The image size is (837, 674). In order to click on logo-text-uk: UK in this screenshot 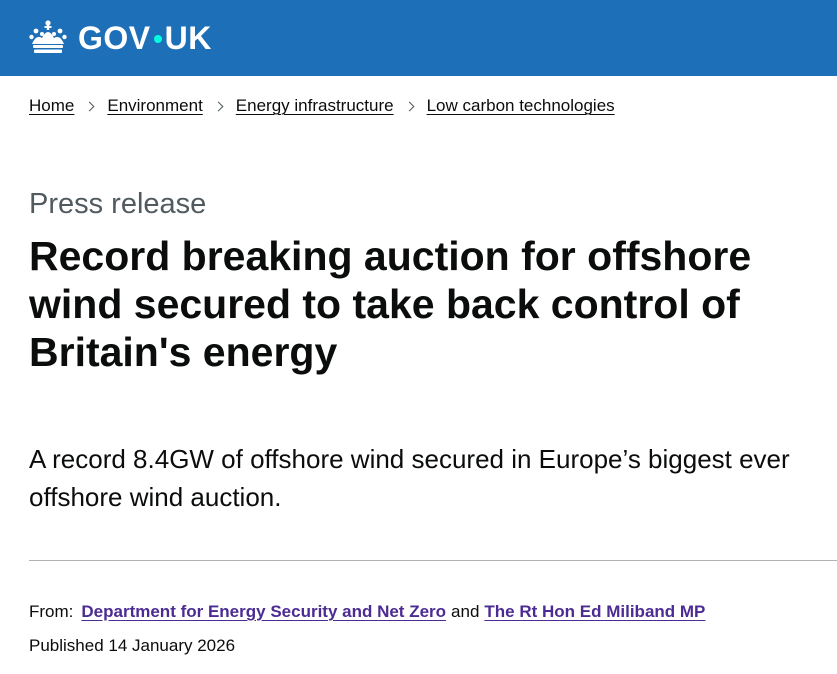, I will do `click(188, 37)`.